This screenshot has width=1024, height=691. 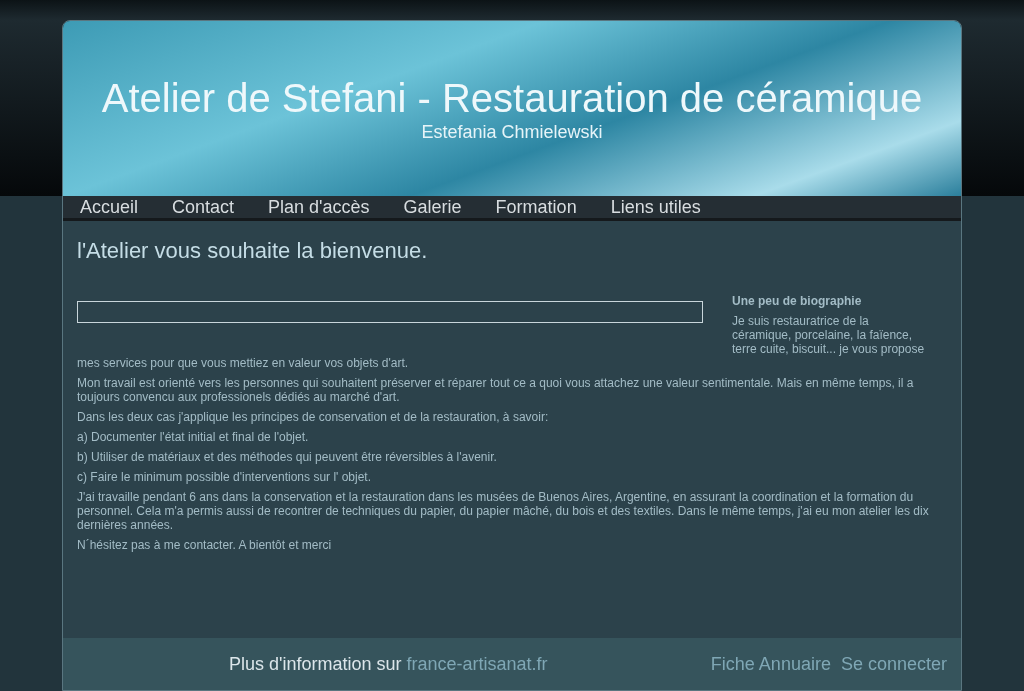 What do you see at coordinates (253, 251) in the screenshot?
I see `page-heading: l'Atelier vous souhaite la bienvenue.` at bounding box center [253, 251].